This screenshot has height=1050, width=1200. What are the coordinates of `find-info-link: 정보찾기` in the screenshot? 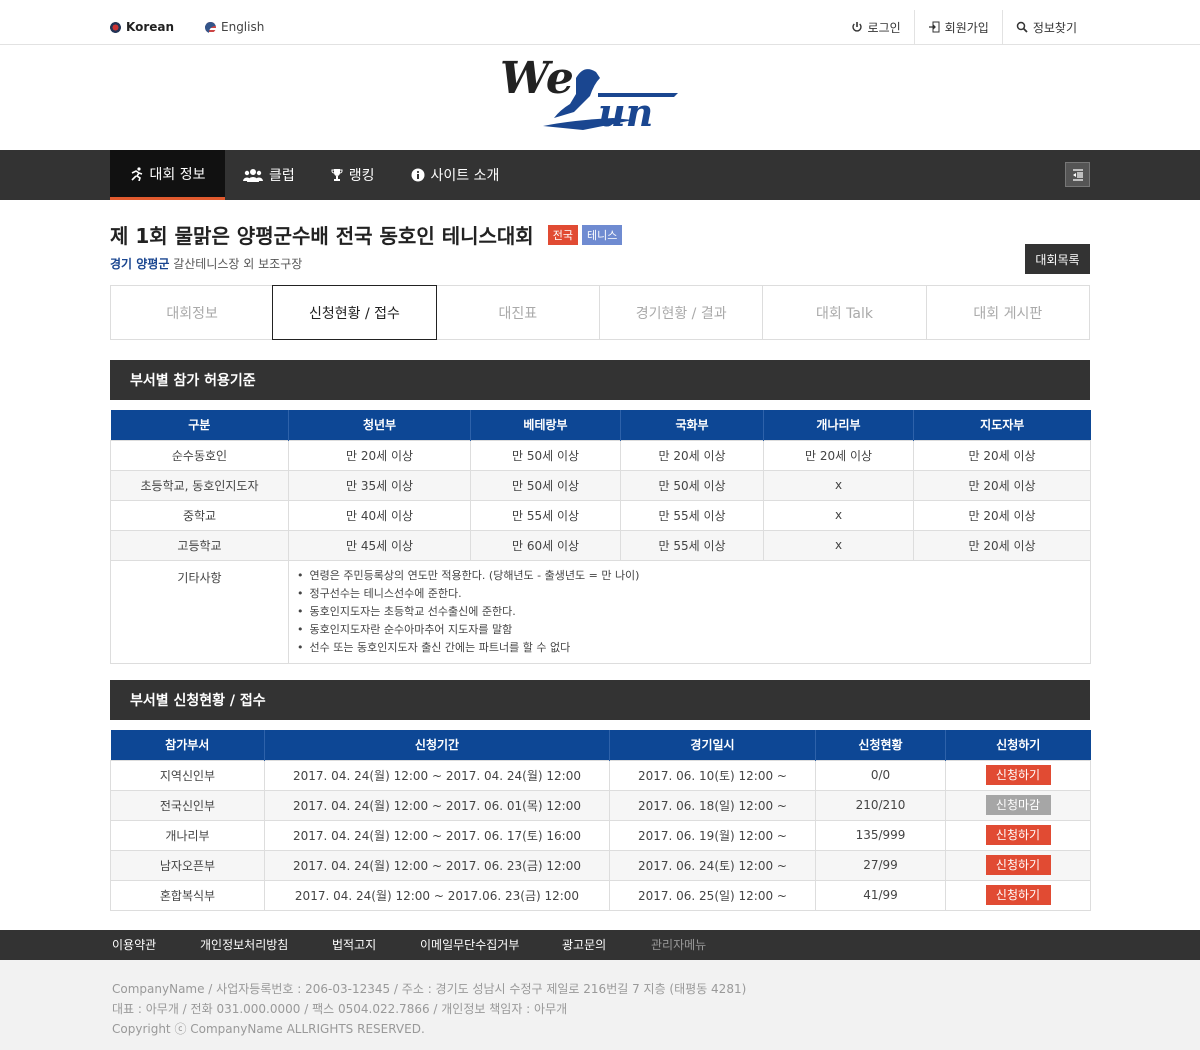 It's located at (1045, 27).